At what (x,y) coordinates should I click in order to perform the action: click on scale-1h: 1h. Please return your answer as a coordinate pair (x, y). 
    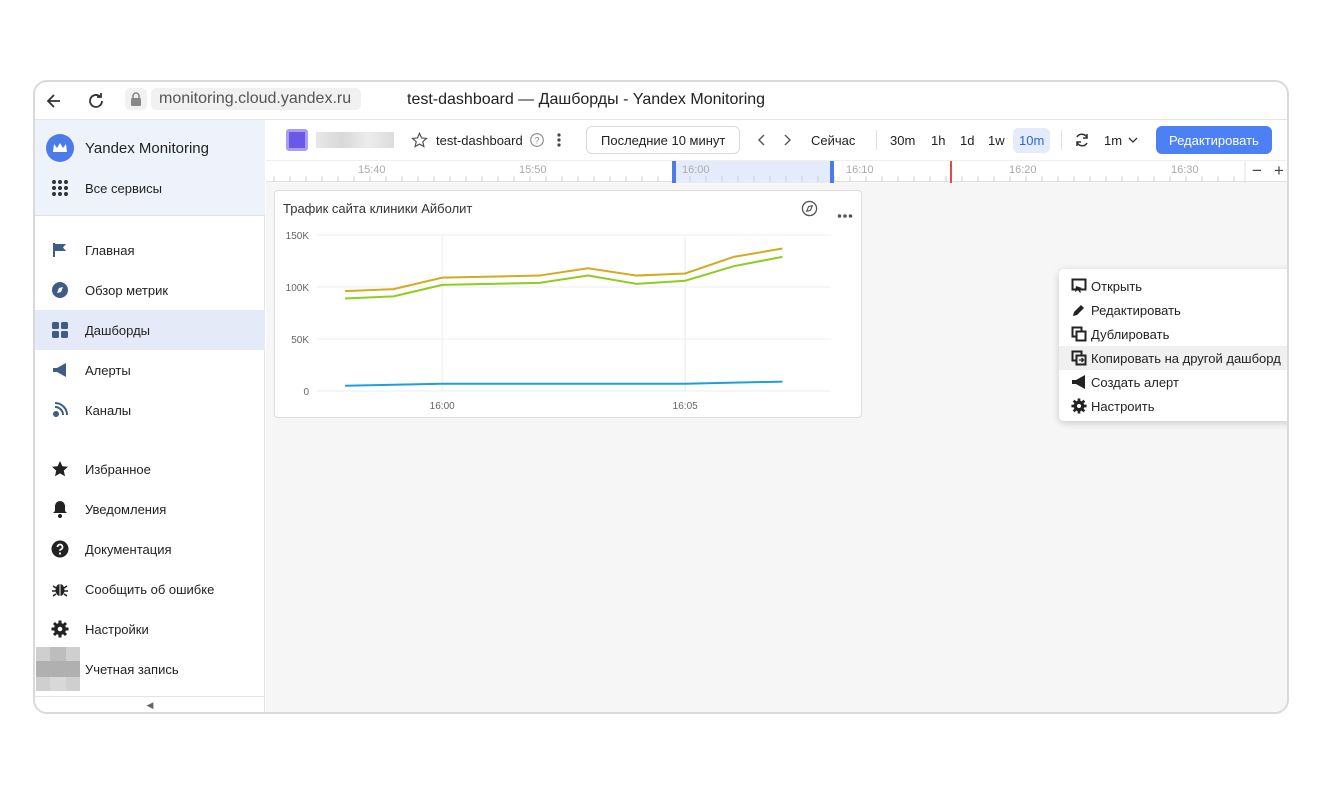
    Looking at the image, I should click on (938, 140).